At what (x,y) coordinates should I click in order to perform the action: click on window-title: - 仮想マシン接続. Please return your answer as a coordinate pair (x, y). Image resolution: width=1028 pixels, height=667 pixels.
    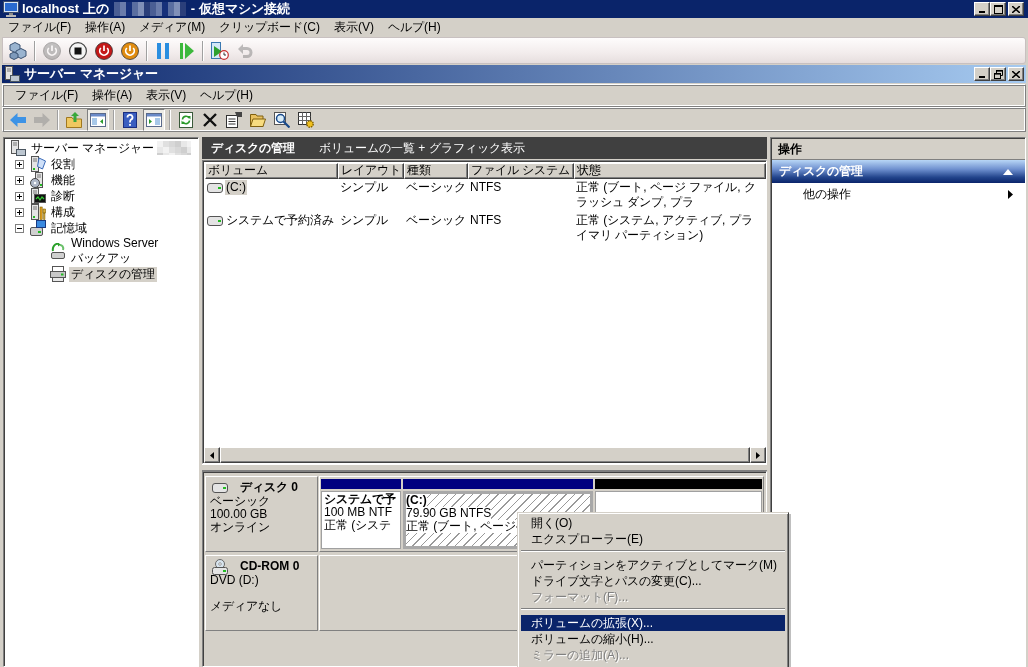
    Looking at the image, I should click on (240, 9).